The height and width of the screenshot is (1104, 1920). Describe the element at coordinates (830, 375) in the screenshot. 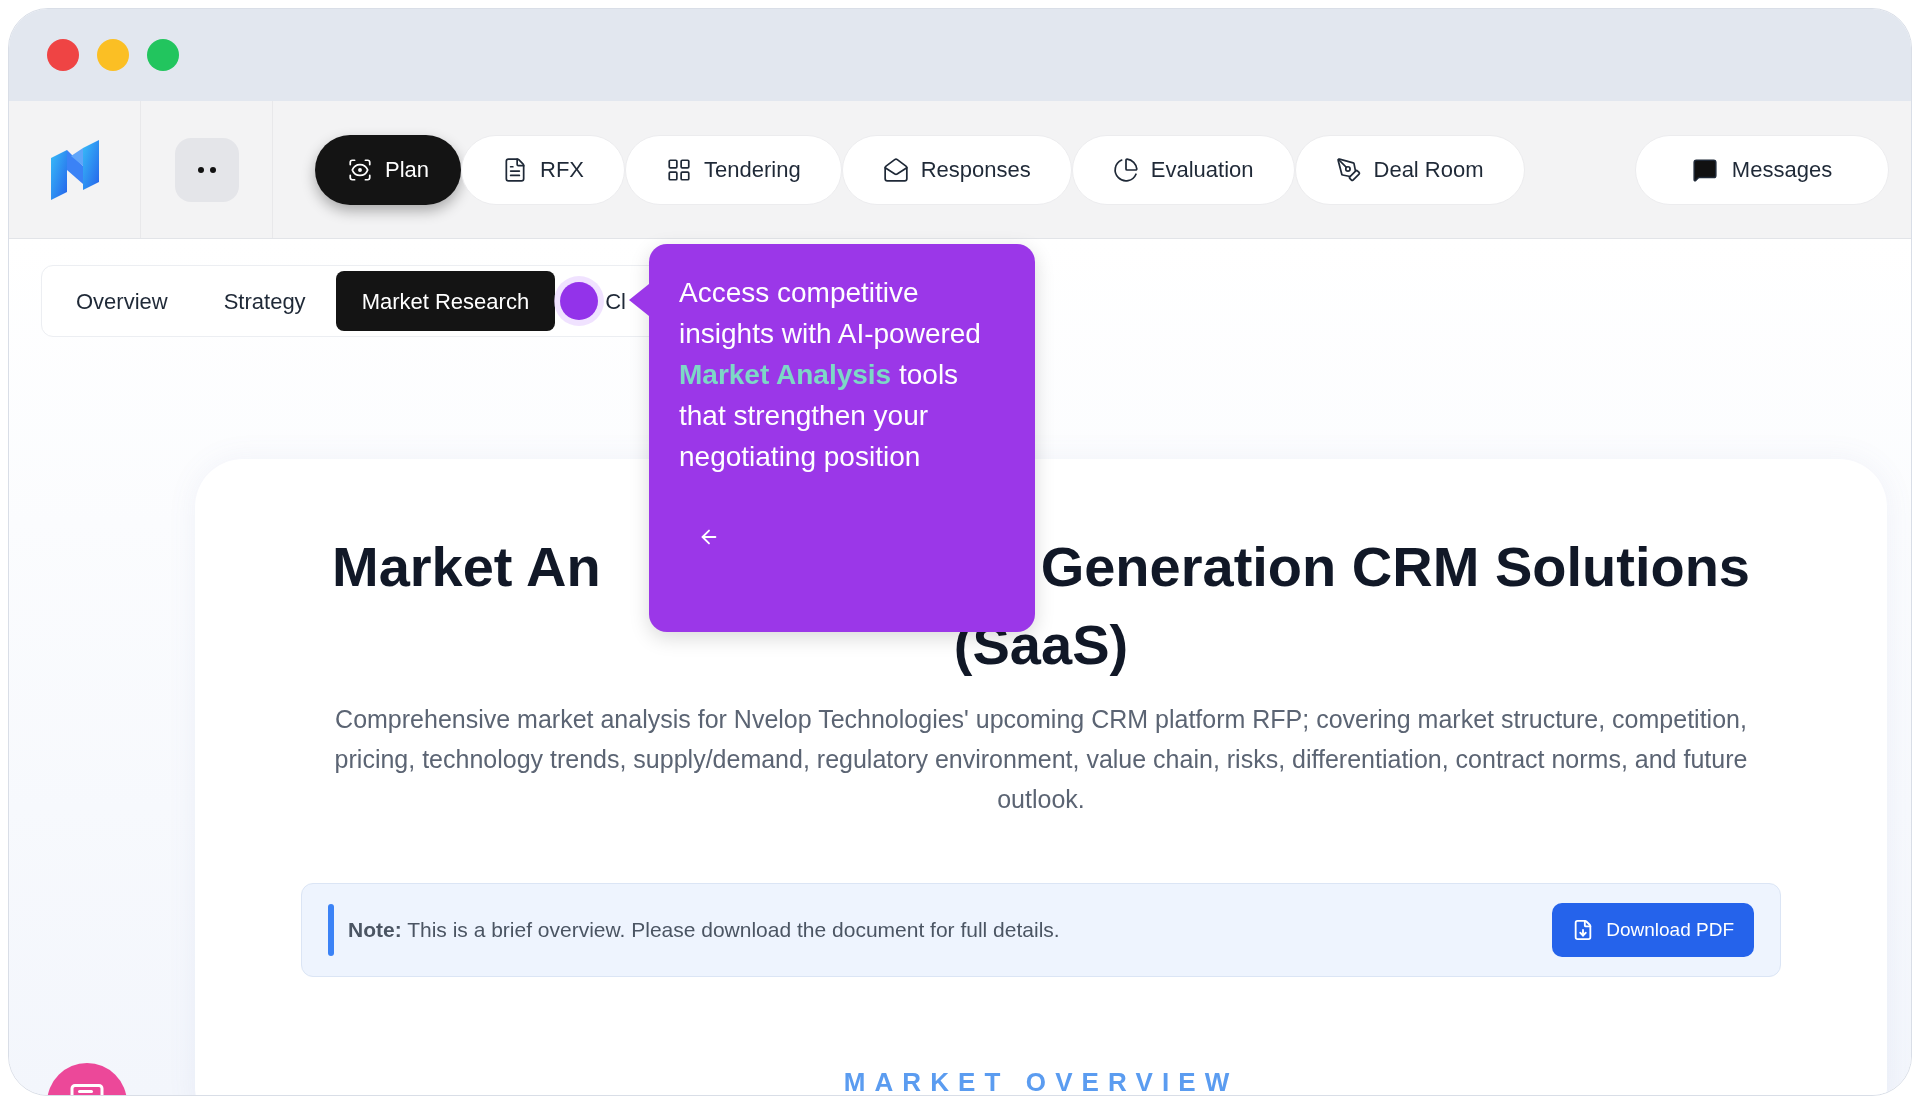

I see `tooltip-text: Access competitive insights with AI-powered Market Analysis tools that strengthen your negotiating position` at that location.